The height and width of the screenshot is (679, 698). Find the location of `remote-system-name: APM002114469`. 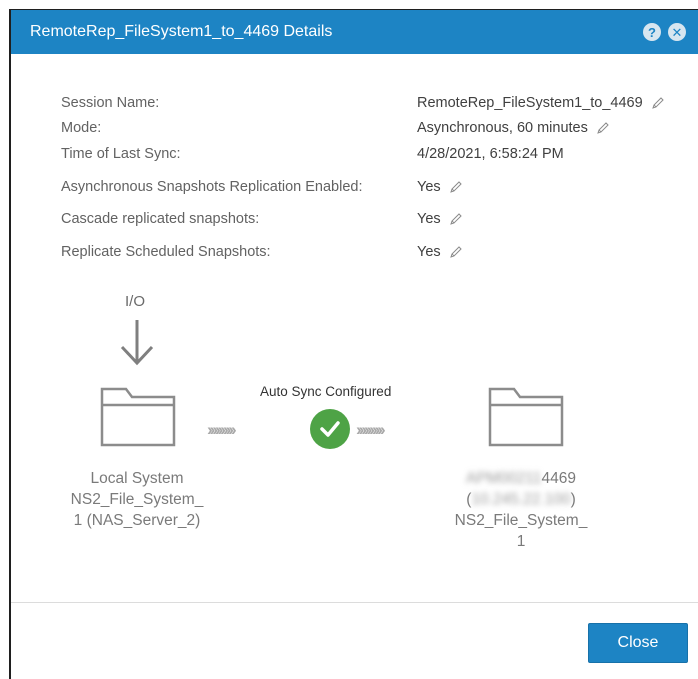

remote-system-name: APM002114469 is located at coordinates (521, 478).